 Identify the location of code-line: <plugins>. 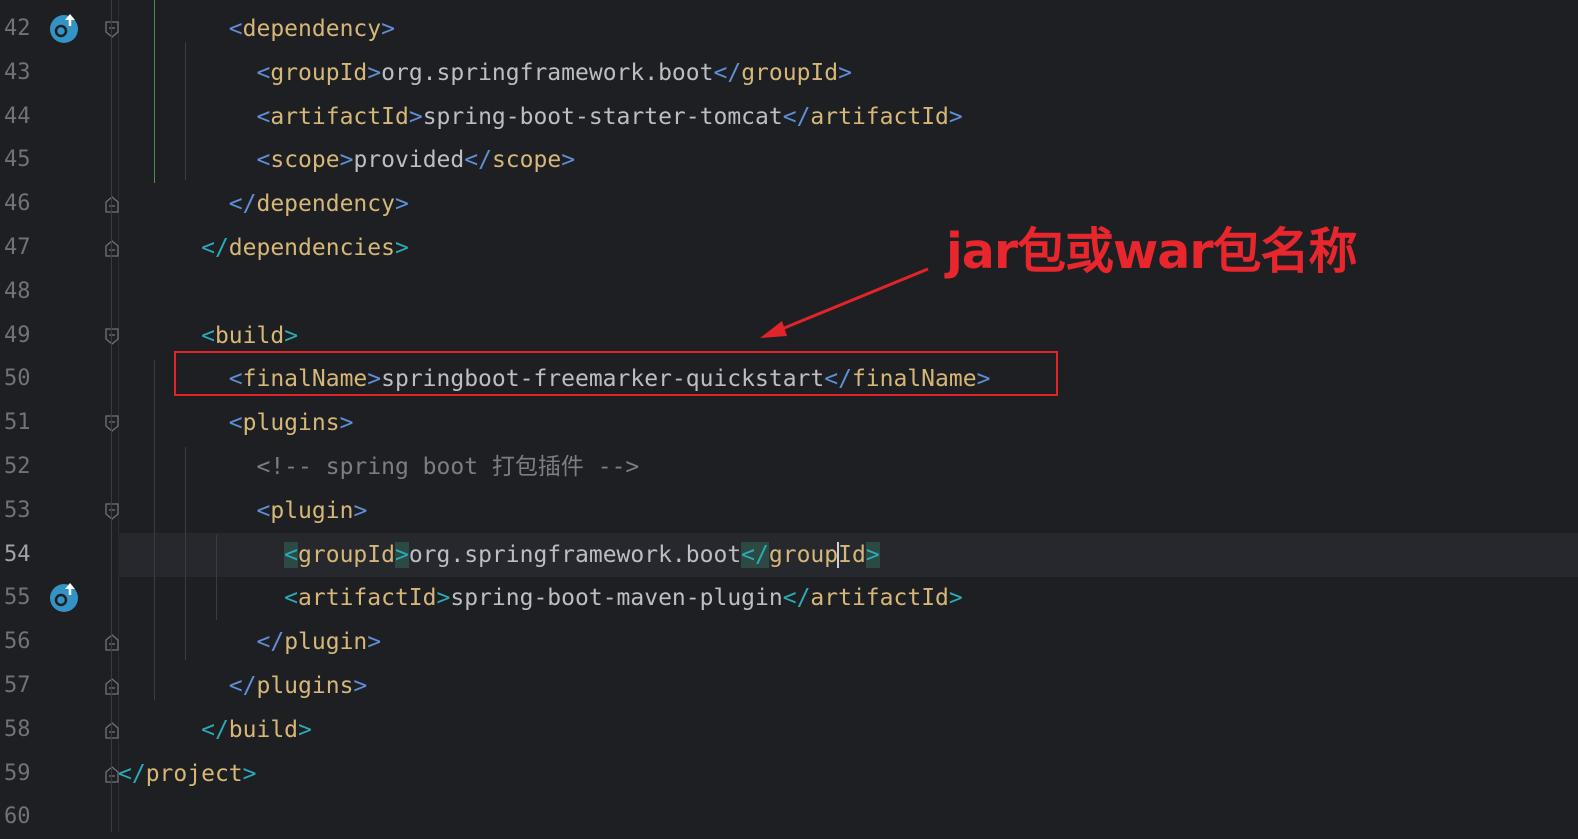
(848, 423).